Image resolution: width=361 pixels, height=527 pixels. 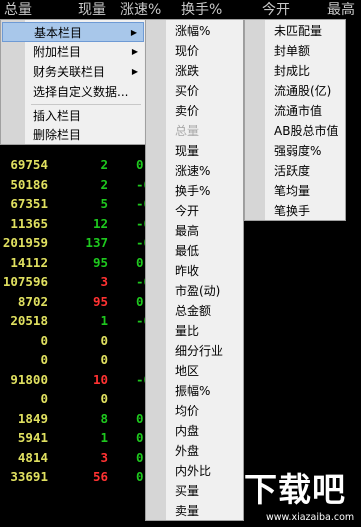 What do you see at coordinates (32, 437) in the screenshot?
I see `cell-volume: 5941` at bounding box center [32, 437].